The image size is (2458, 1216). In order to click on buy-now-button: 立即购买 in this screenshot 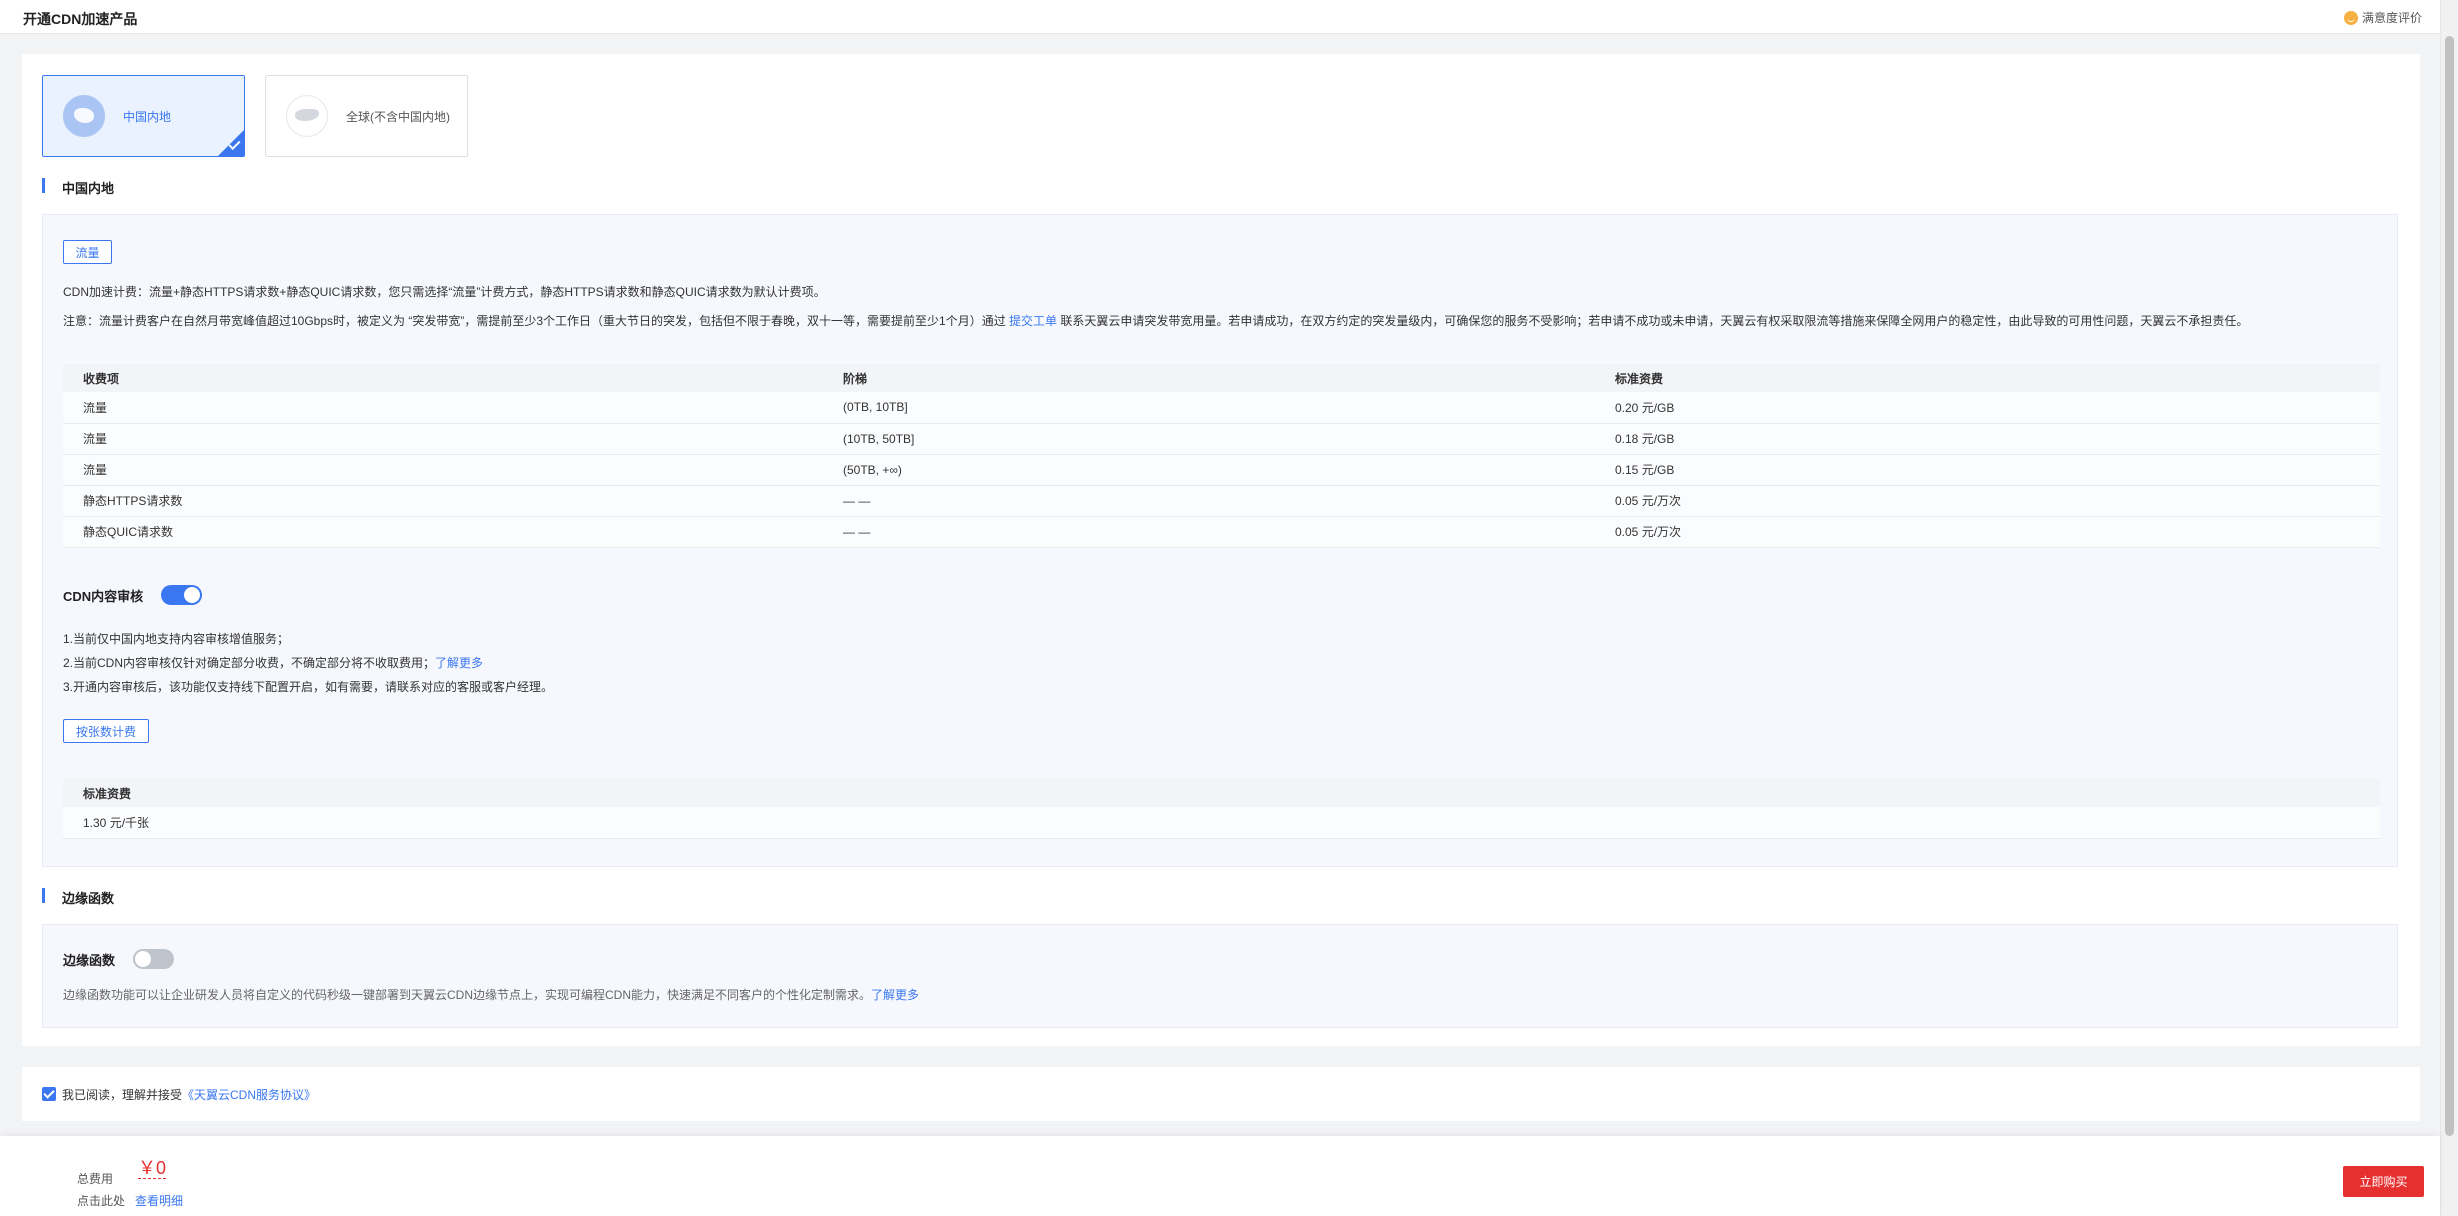, I will do `click(2383, 1181)`.